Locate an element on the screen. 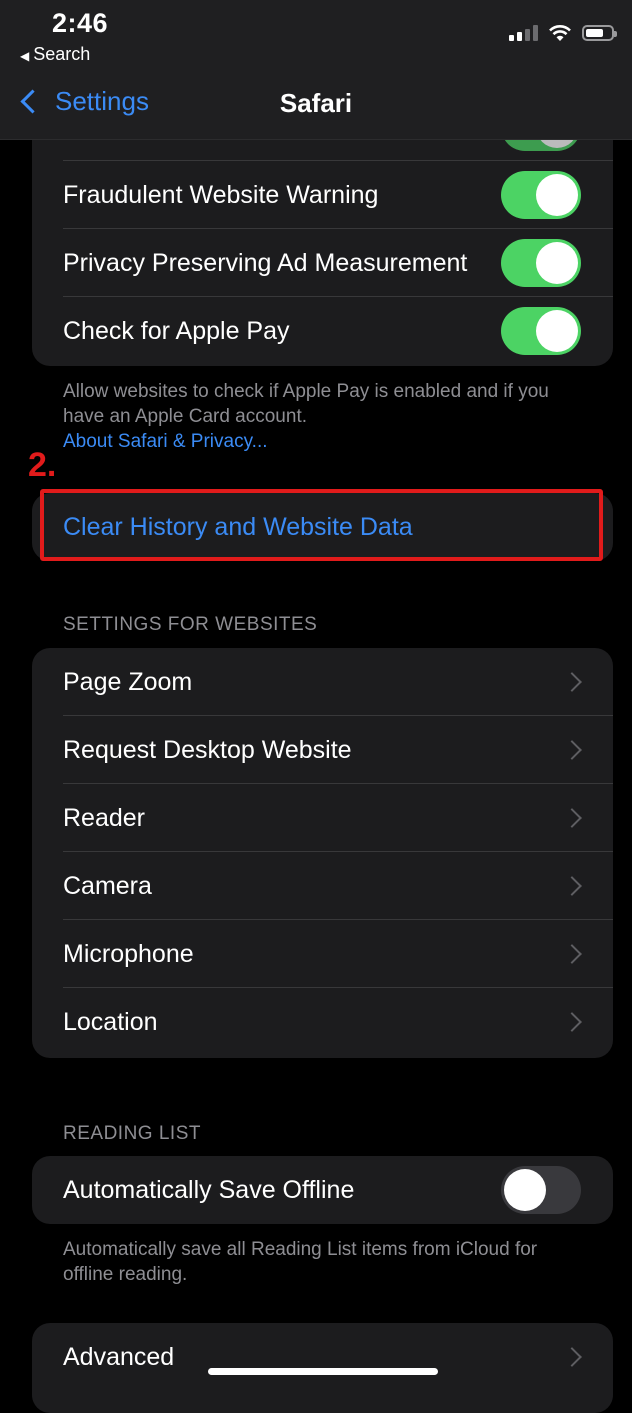  annotation-highlight-box is located at coordinates (321, 525).